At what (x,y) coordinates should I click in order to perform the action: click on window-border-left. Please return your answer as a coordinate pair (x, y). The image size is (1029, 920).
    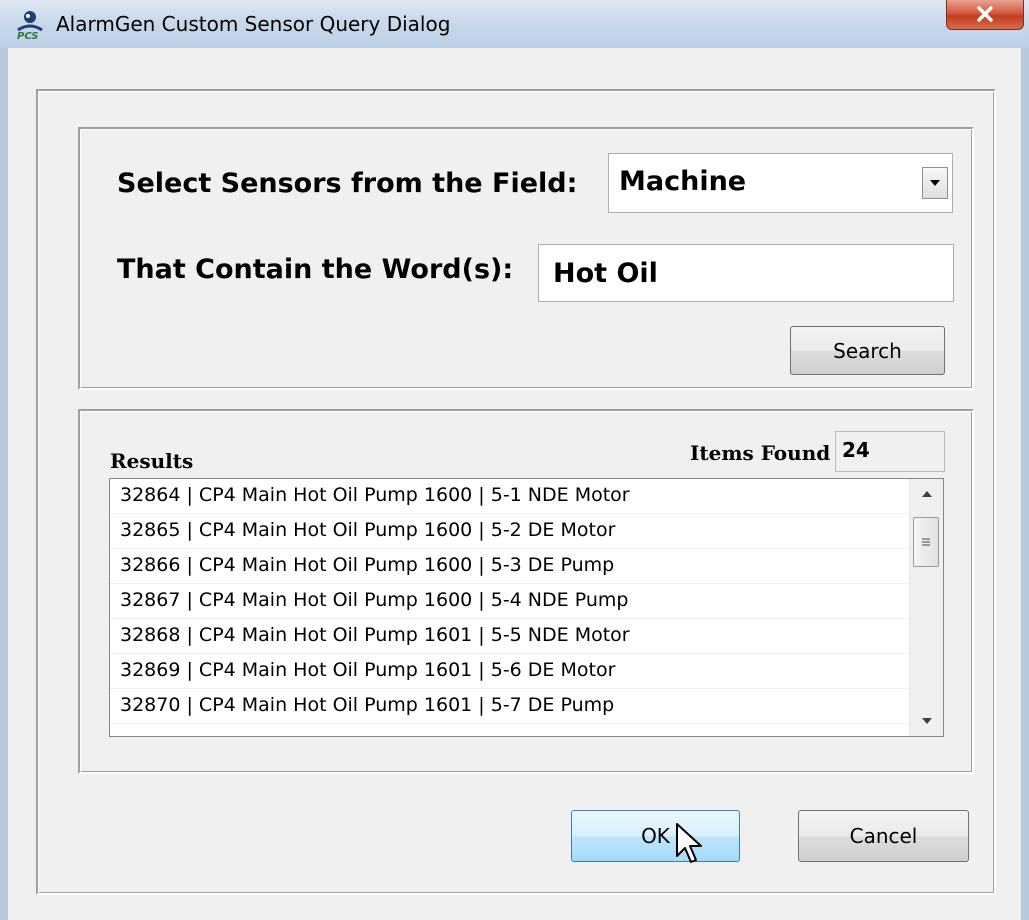
    Looking at the image, I should click on (4, 484).